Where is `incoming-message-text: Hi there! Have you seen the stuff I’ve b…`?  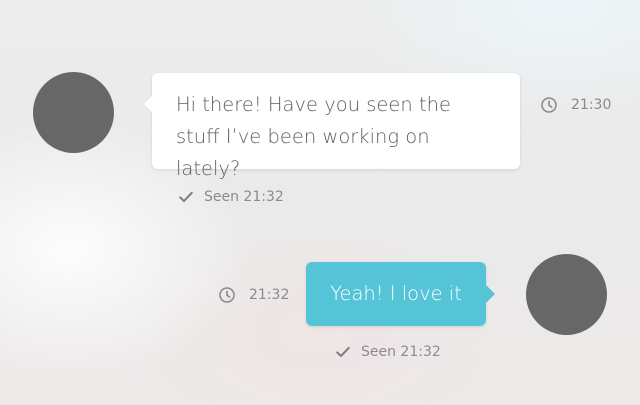
incoming-message-text: Hi there! Have you seen the stuff I’ve b… is located at coordinates (313, 136).